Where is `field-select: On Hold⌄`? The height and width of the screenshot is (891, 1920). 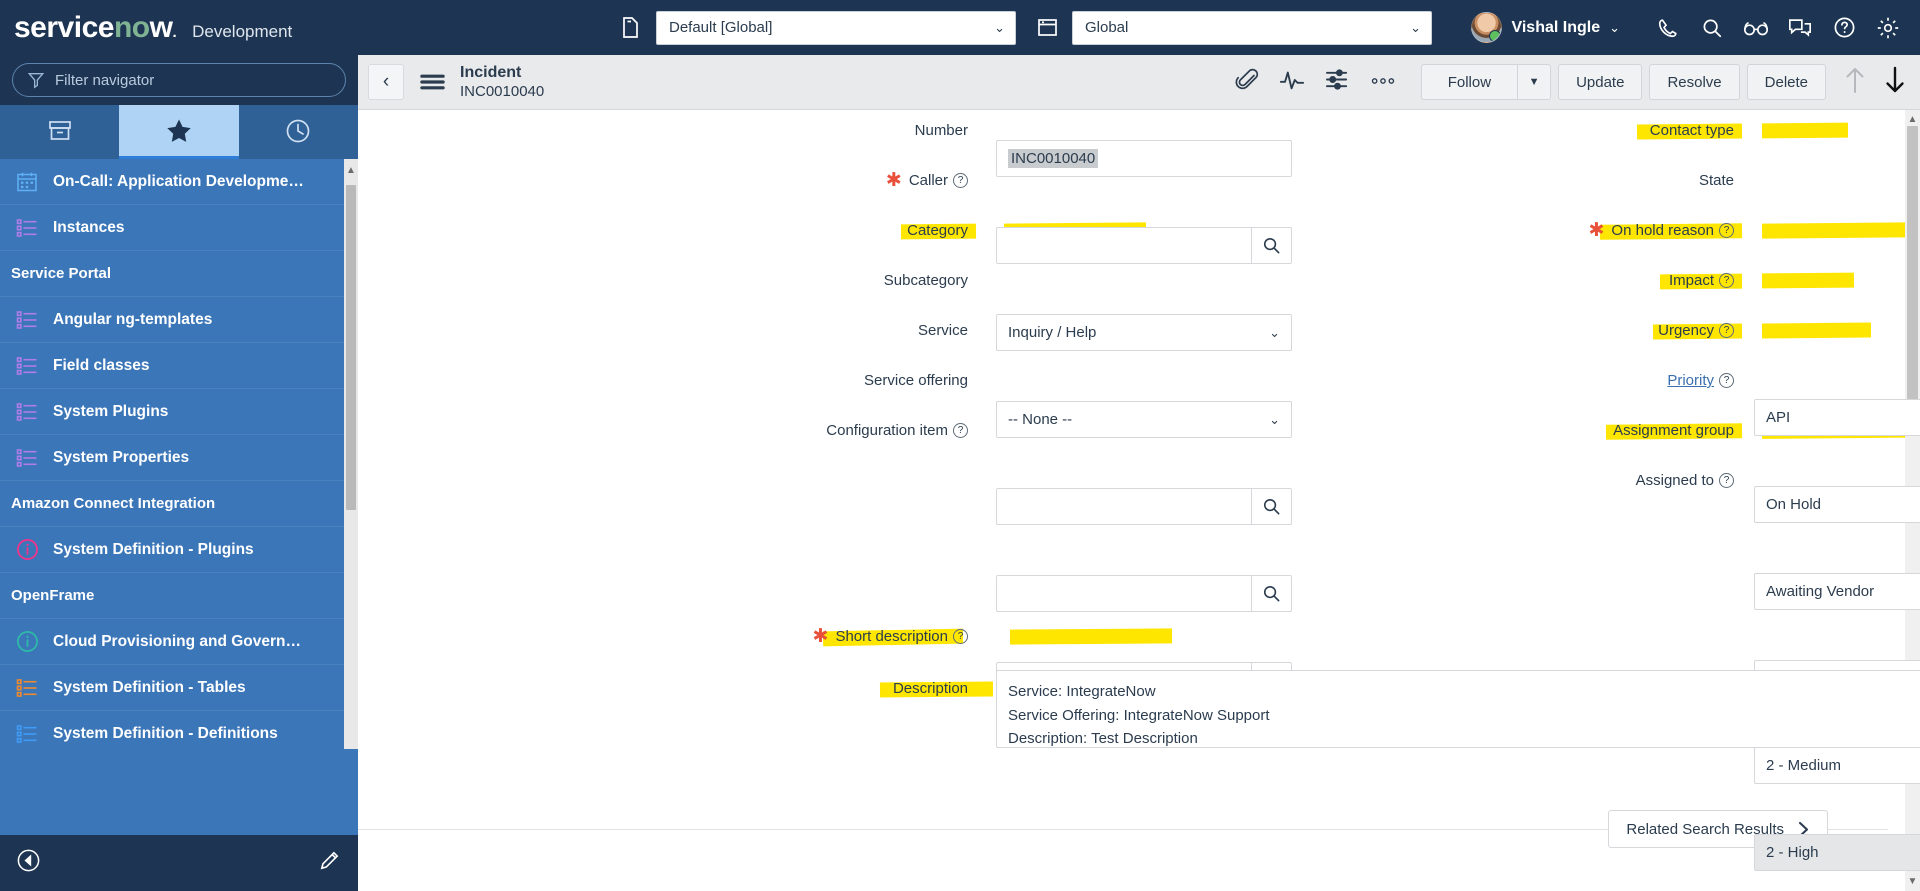
field-select: On Hold⌄ is located at coordinates (1837, 504).